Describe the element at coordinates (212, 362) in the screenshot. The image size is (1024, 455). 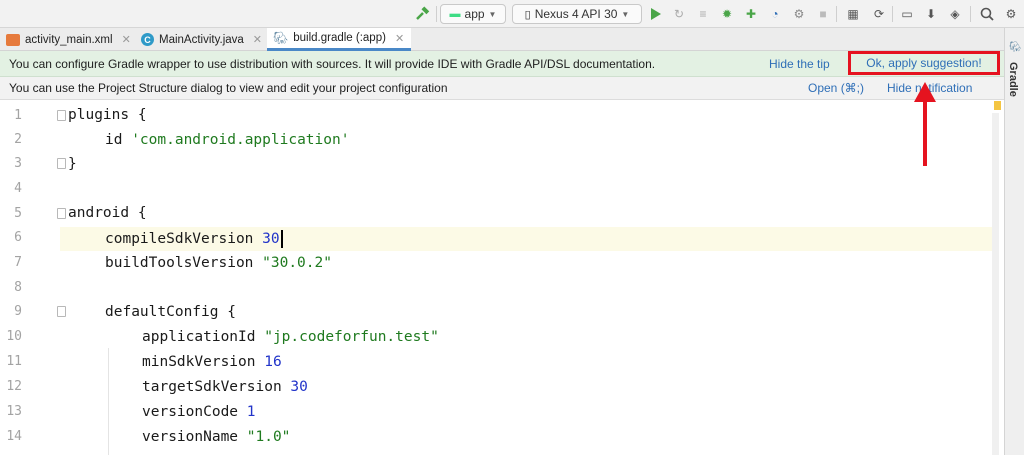
I see `code-line-11: minSdkVersion 16` at that location.